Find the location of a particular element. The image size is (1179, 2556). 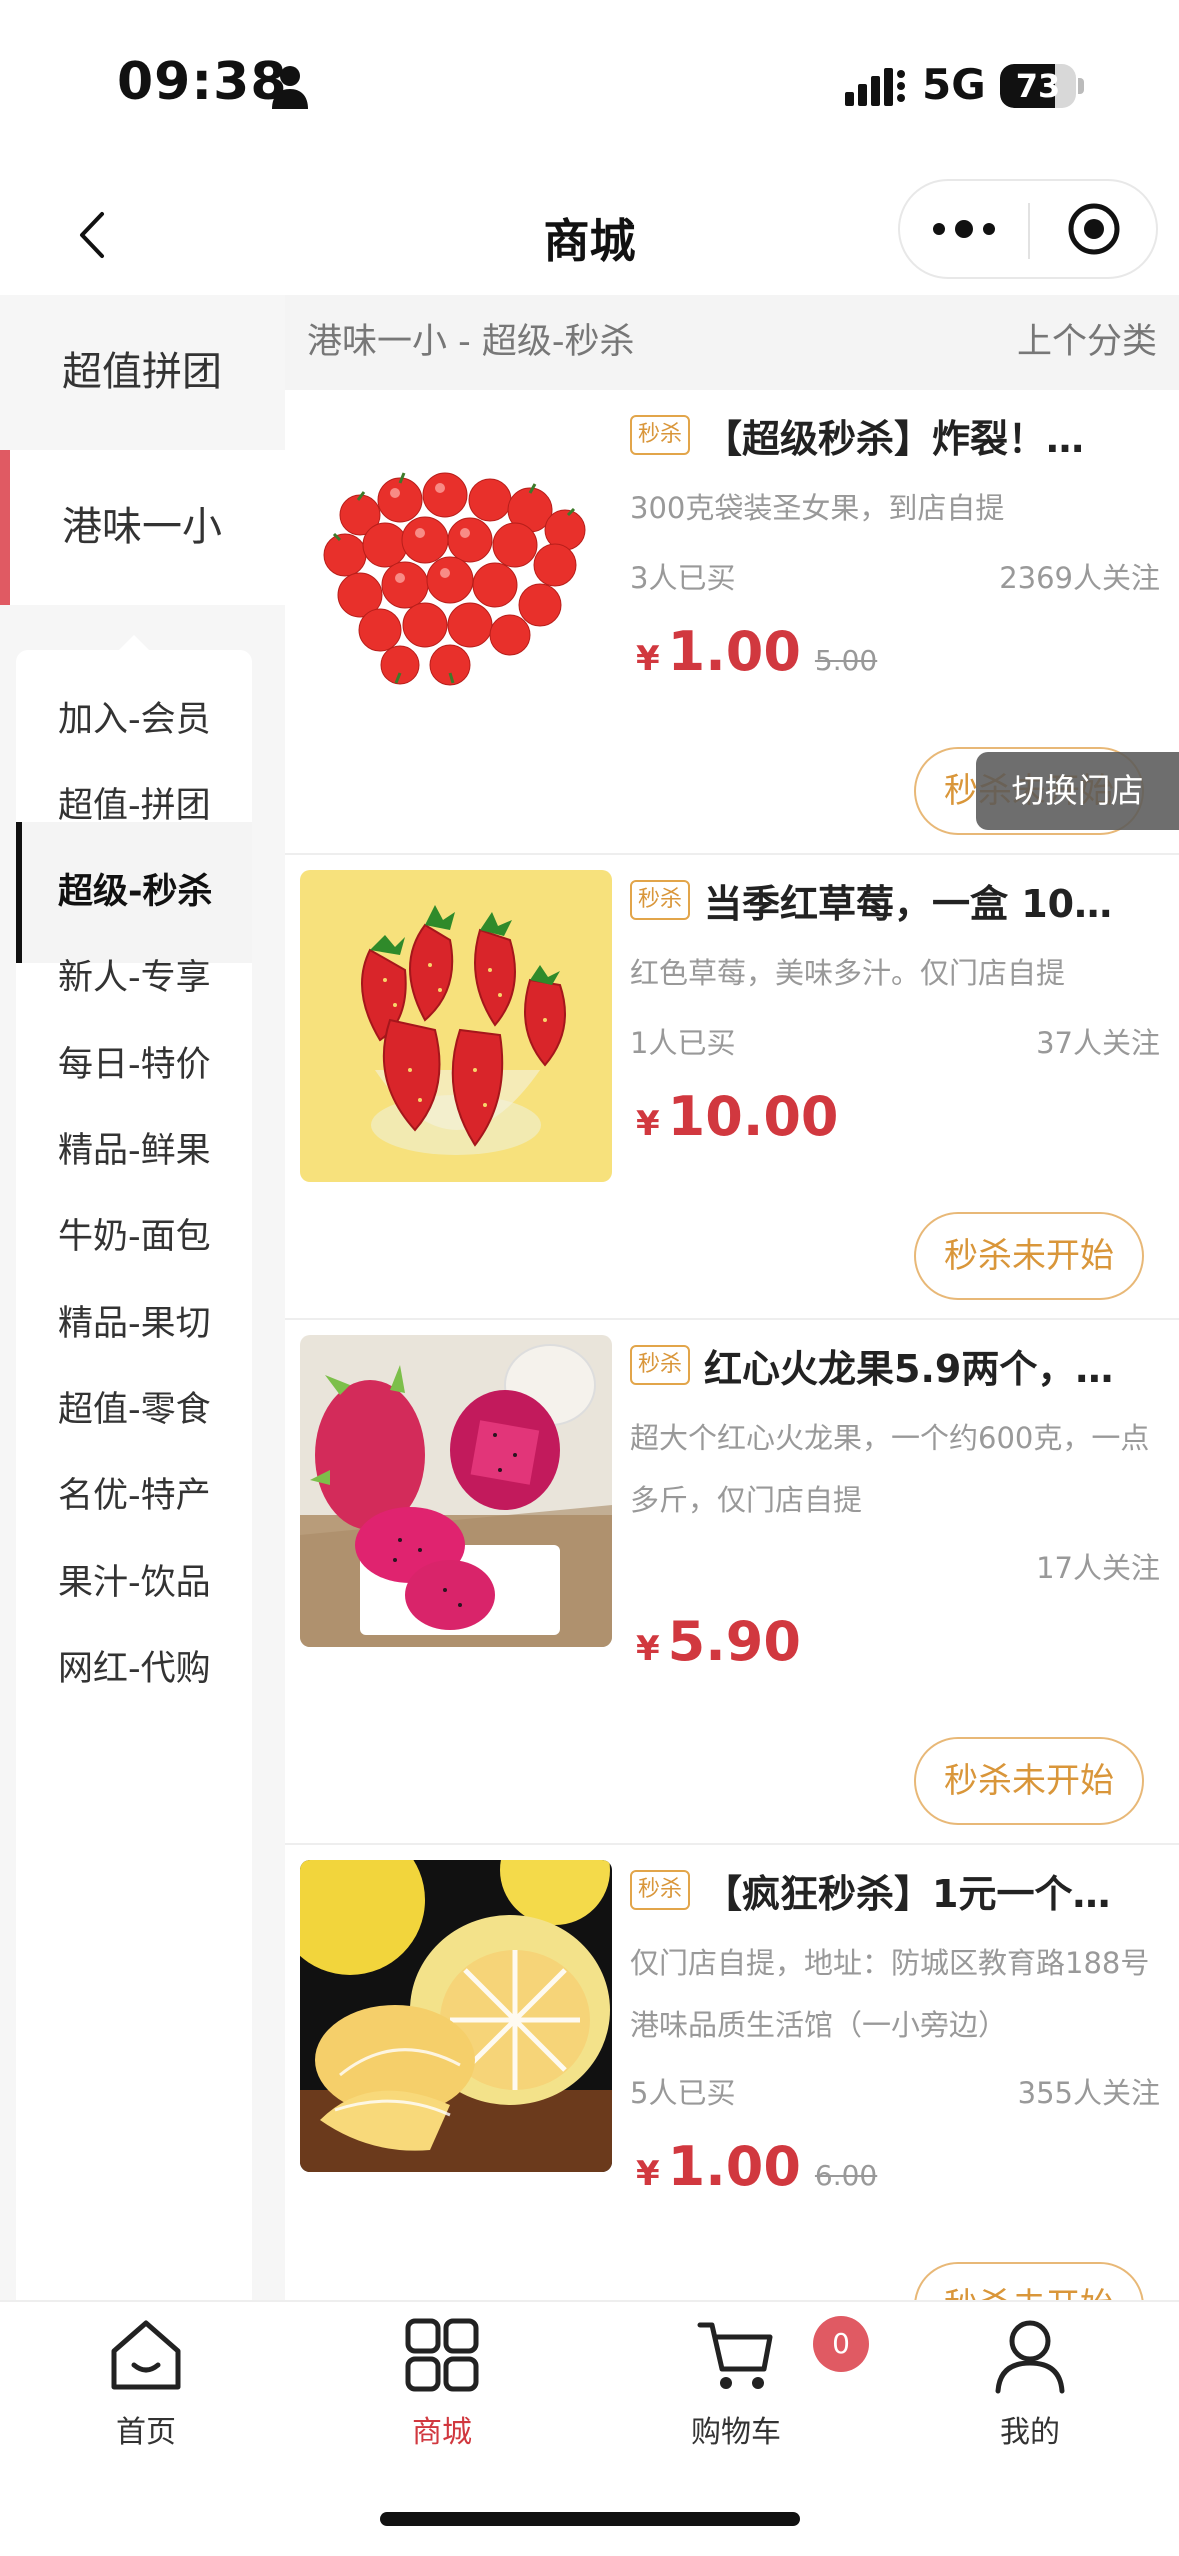

bought-count: 5人已买 is located at coordinates (683, 2093).